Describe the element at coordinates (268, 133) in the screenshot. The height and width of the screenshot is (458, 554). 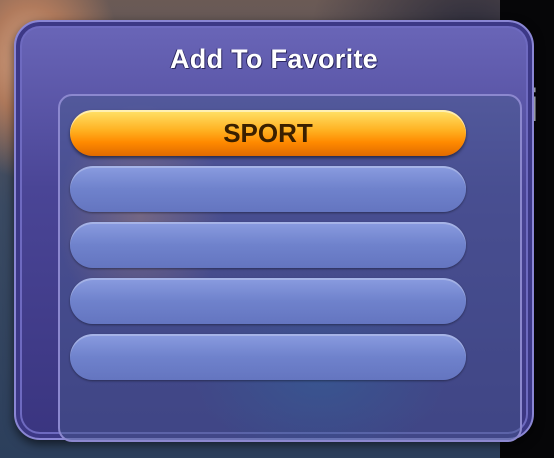
I see `favorite-group-item-sport: SPORT` at that location.